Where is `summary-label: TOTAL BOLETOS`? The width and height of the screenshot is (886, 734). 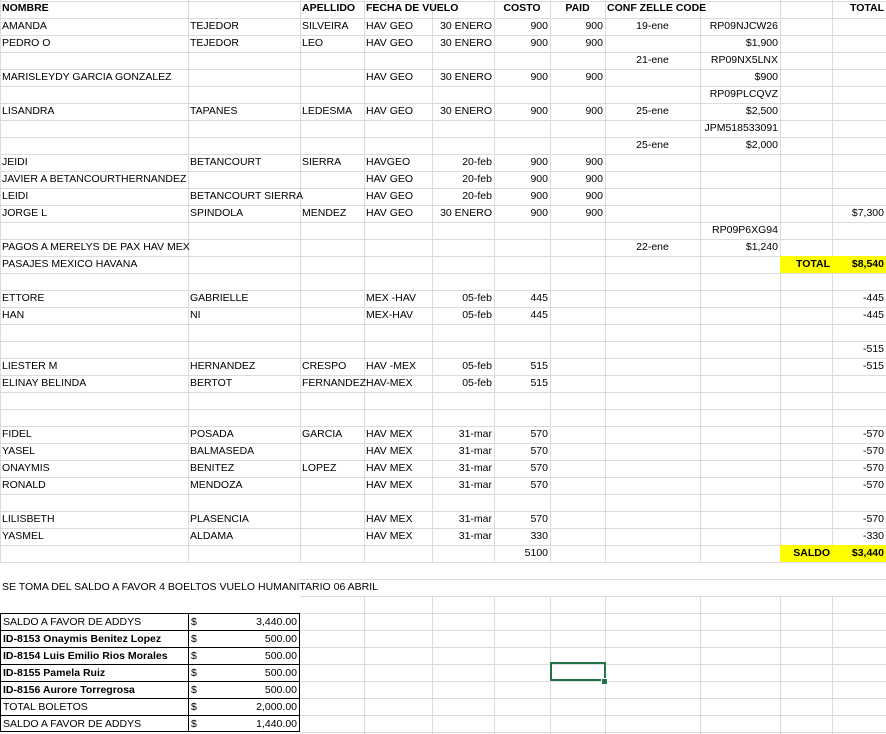 summary-label: TOTAL BOLETOS is located at coordinates (94, 706).